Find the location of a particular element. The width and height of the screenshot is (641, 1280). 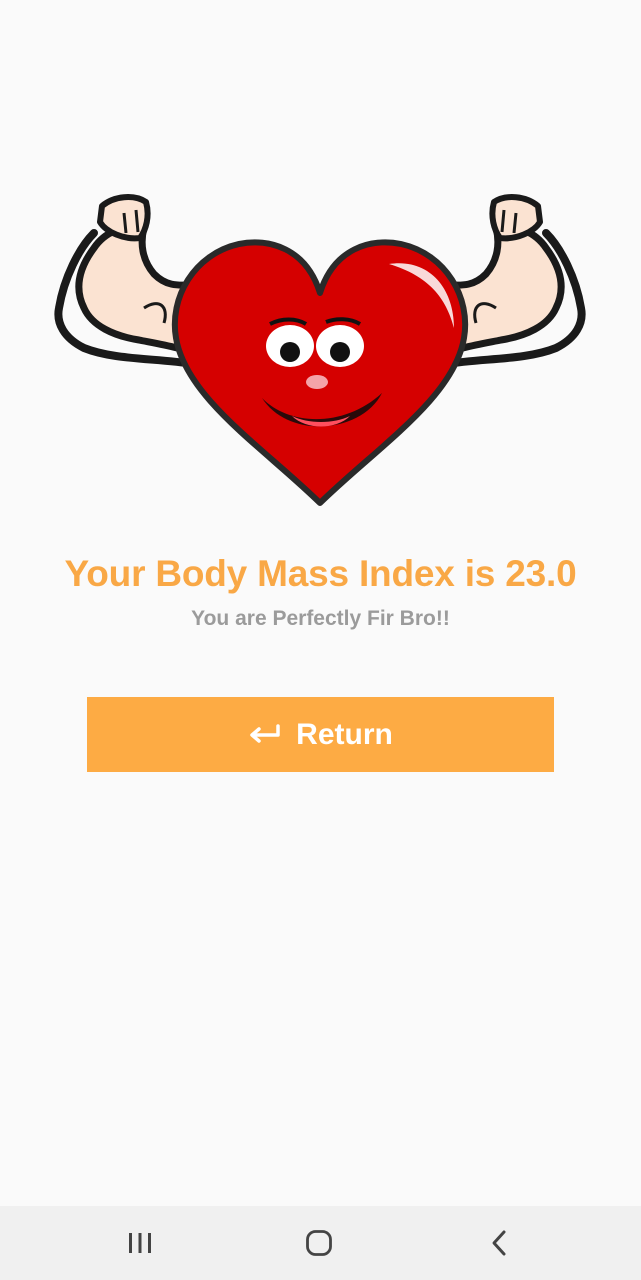

heart-icon is located at coordinates (320, 372).